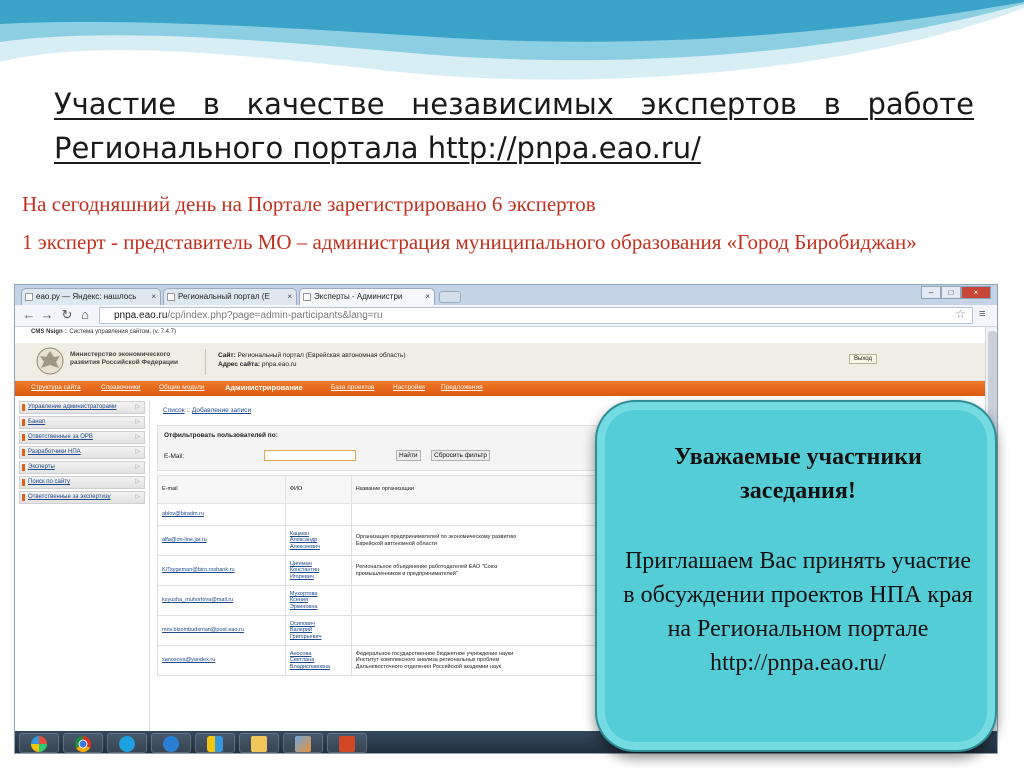 The height and width of the screenshot is (768, 1024). What do you see at coordinates (205, 362) in the screenshot?
I see `header-divider` at bounding box center [205, 362].